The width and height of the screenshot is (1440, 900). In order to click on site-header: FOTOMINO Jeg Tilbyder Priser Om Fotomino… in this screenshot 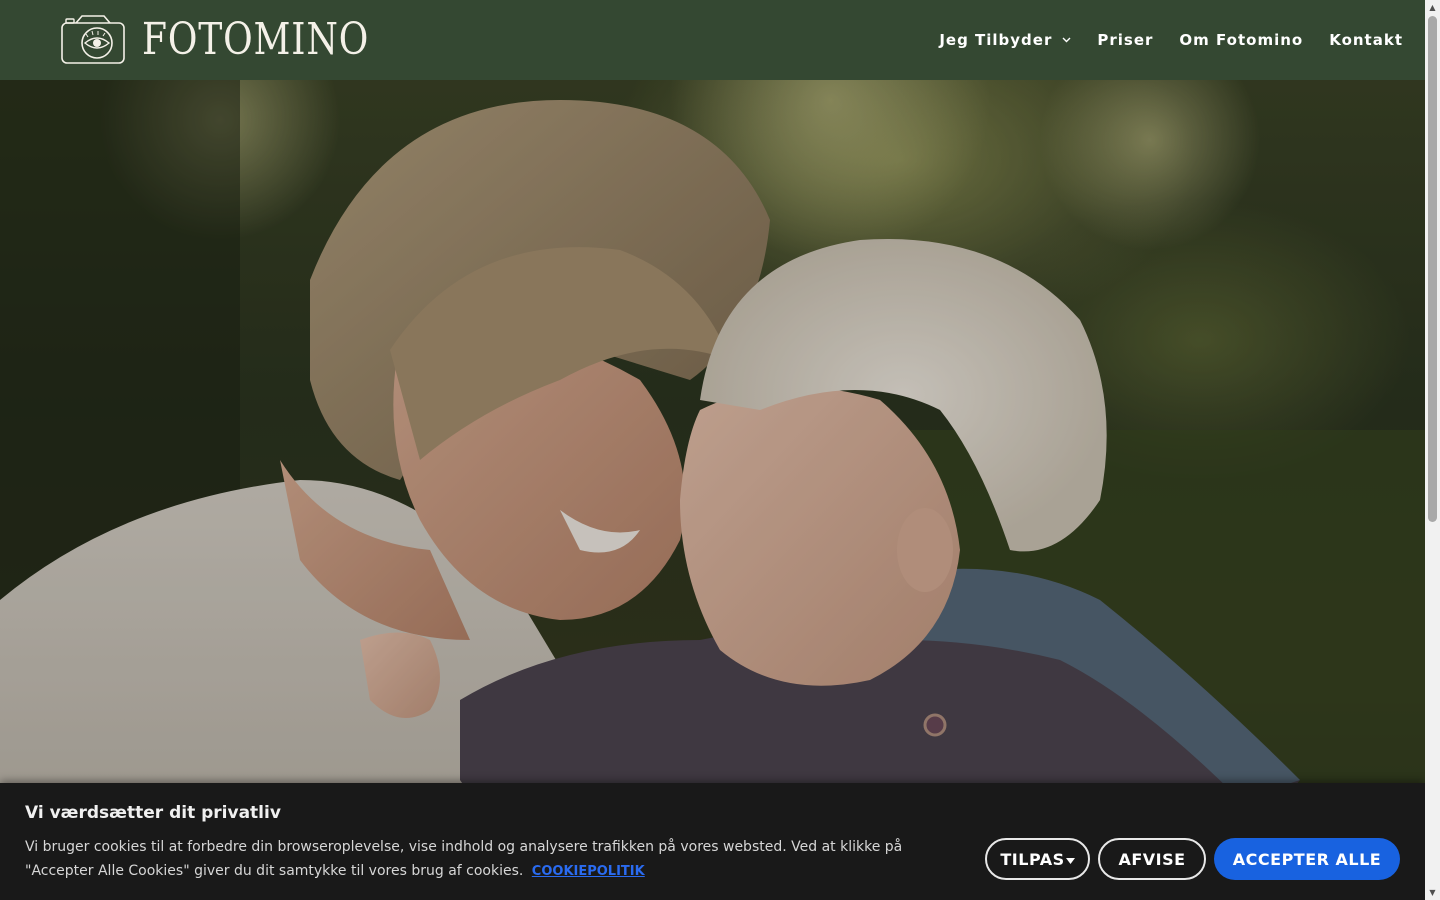, I will do `click(712, 40)`.